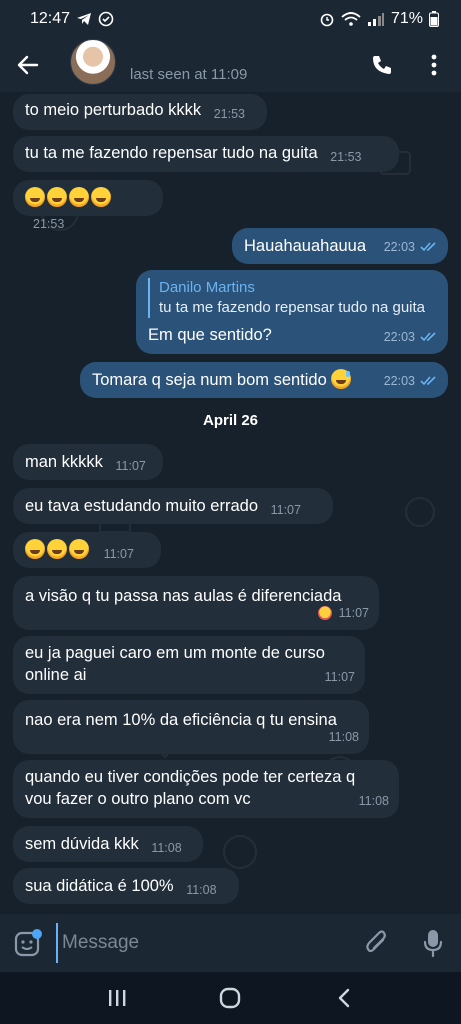  Describe the element at coordinates (171, 153) in the screenshot. I see `message-text: tu ta me fazendo repensar tudo na guita` at that location.